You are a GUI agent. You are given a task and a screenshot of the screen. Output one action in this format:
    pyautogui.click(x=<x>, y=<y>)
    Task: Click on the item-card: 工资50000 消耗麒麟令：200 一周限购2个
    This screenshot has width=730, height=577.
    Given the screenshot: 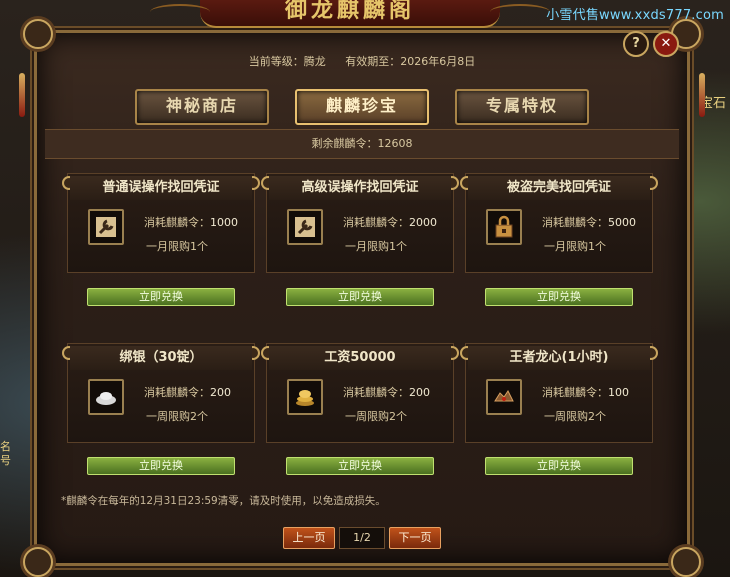 What is the action you would take?
    pyautogui.click(x=360, y=393)
    